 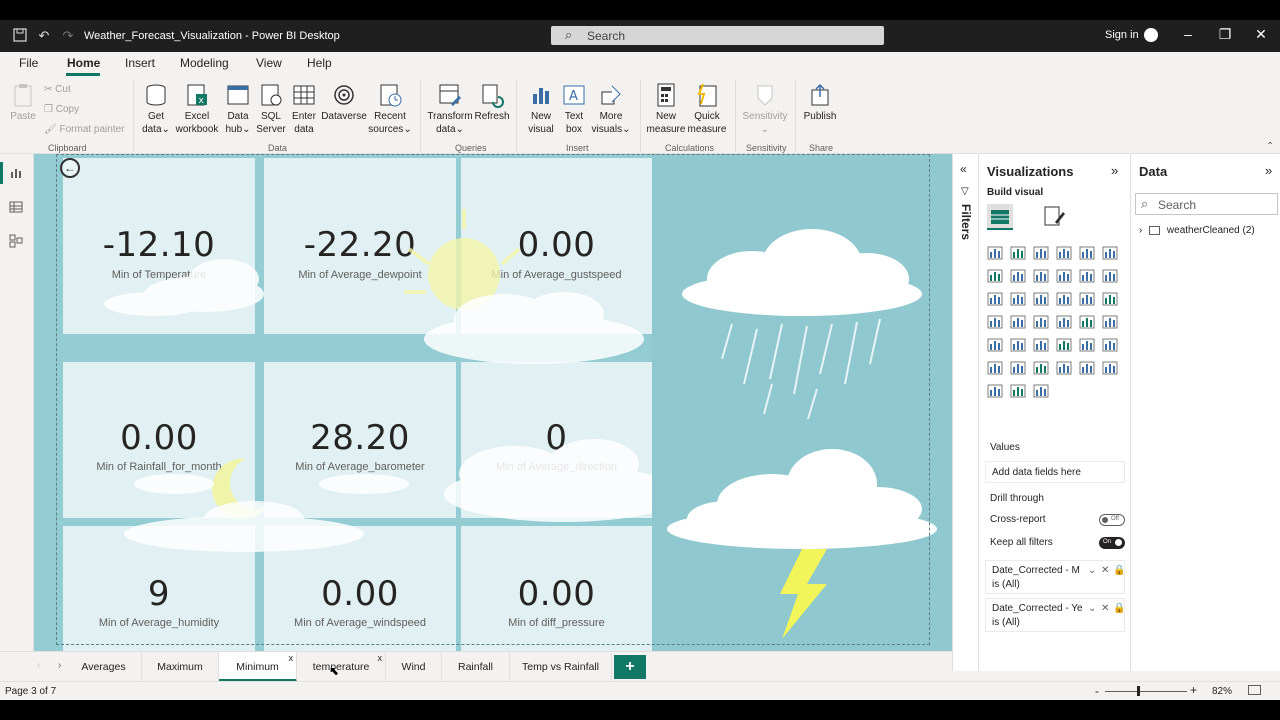 What do you see at coordinates (1114, 170) in the screenshot?
I see `collapse-visualizations-icon: »` at bounding box center [1114, 170].